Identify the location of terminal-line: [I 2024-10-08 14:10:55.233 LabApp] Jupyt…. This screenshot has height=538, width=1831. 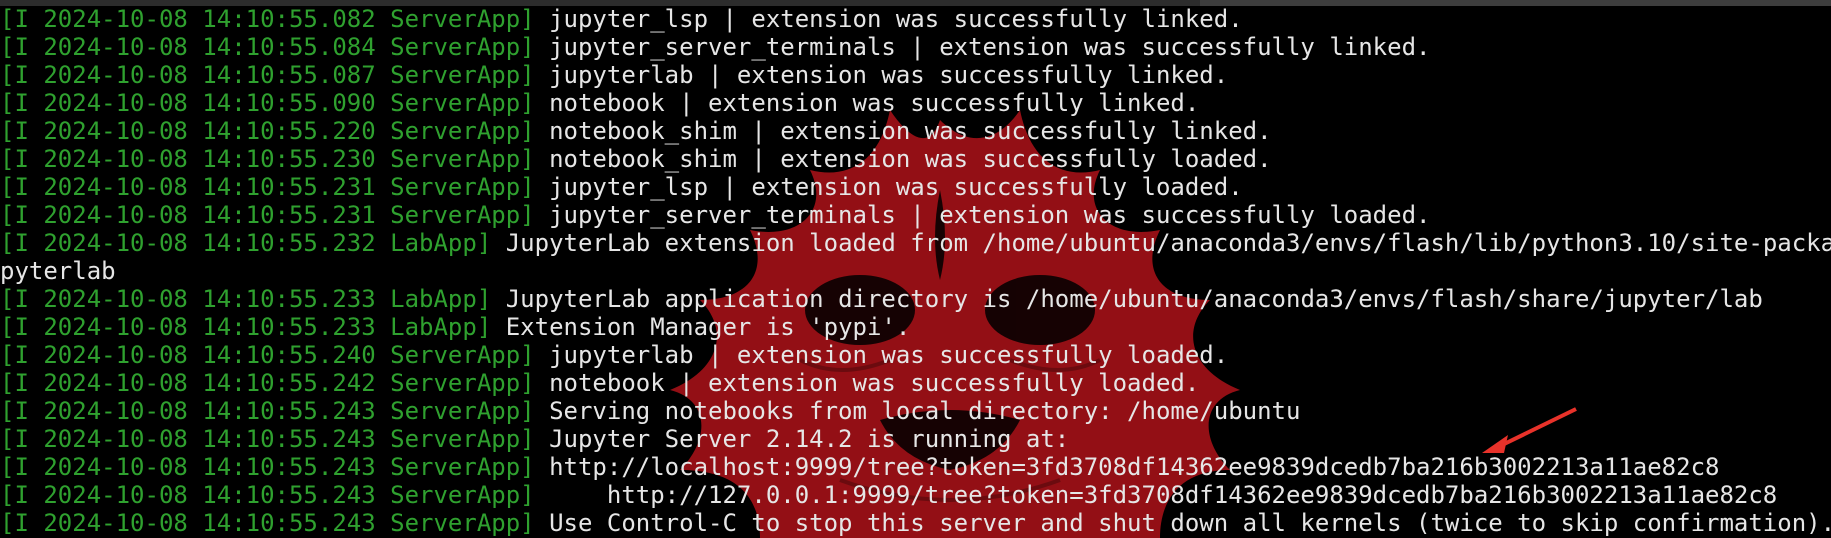
(915, 299).